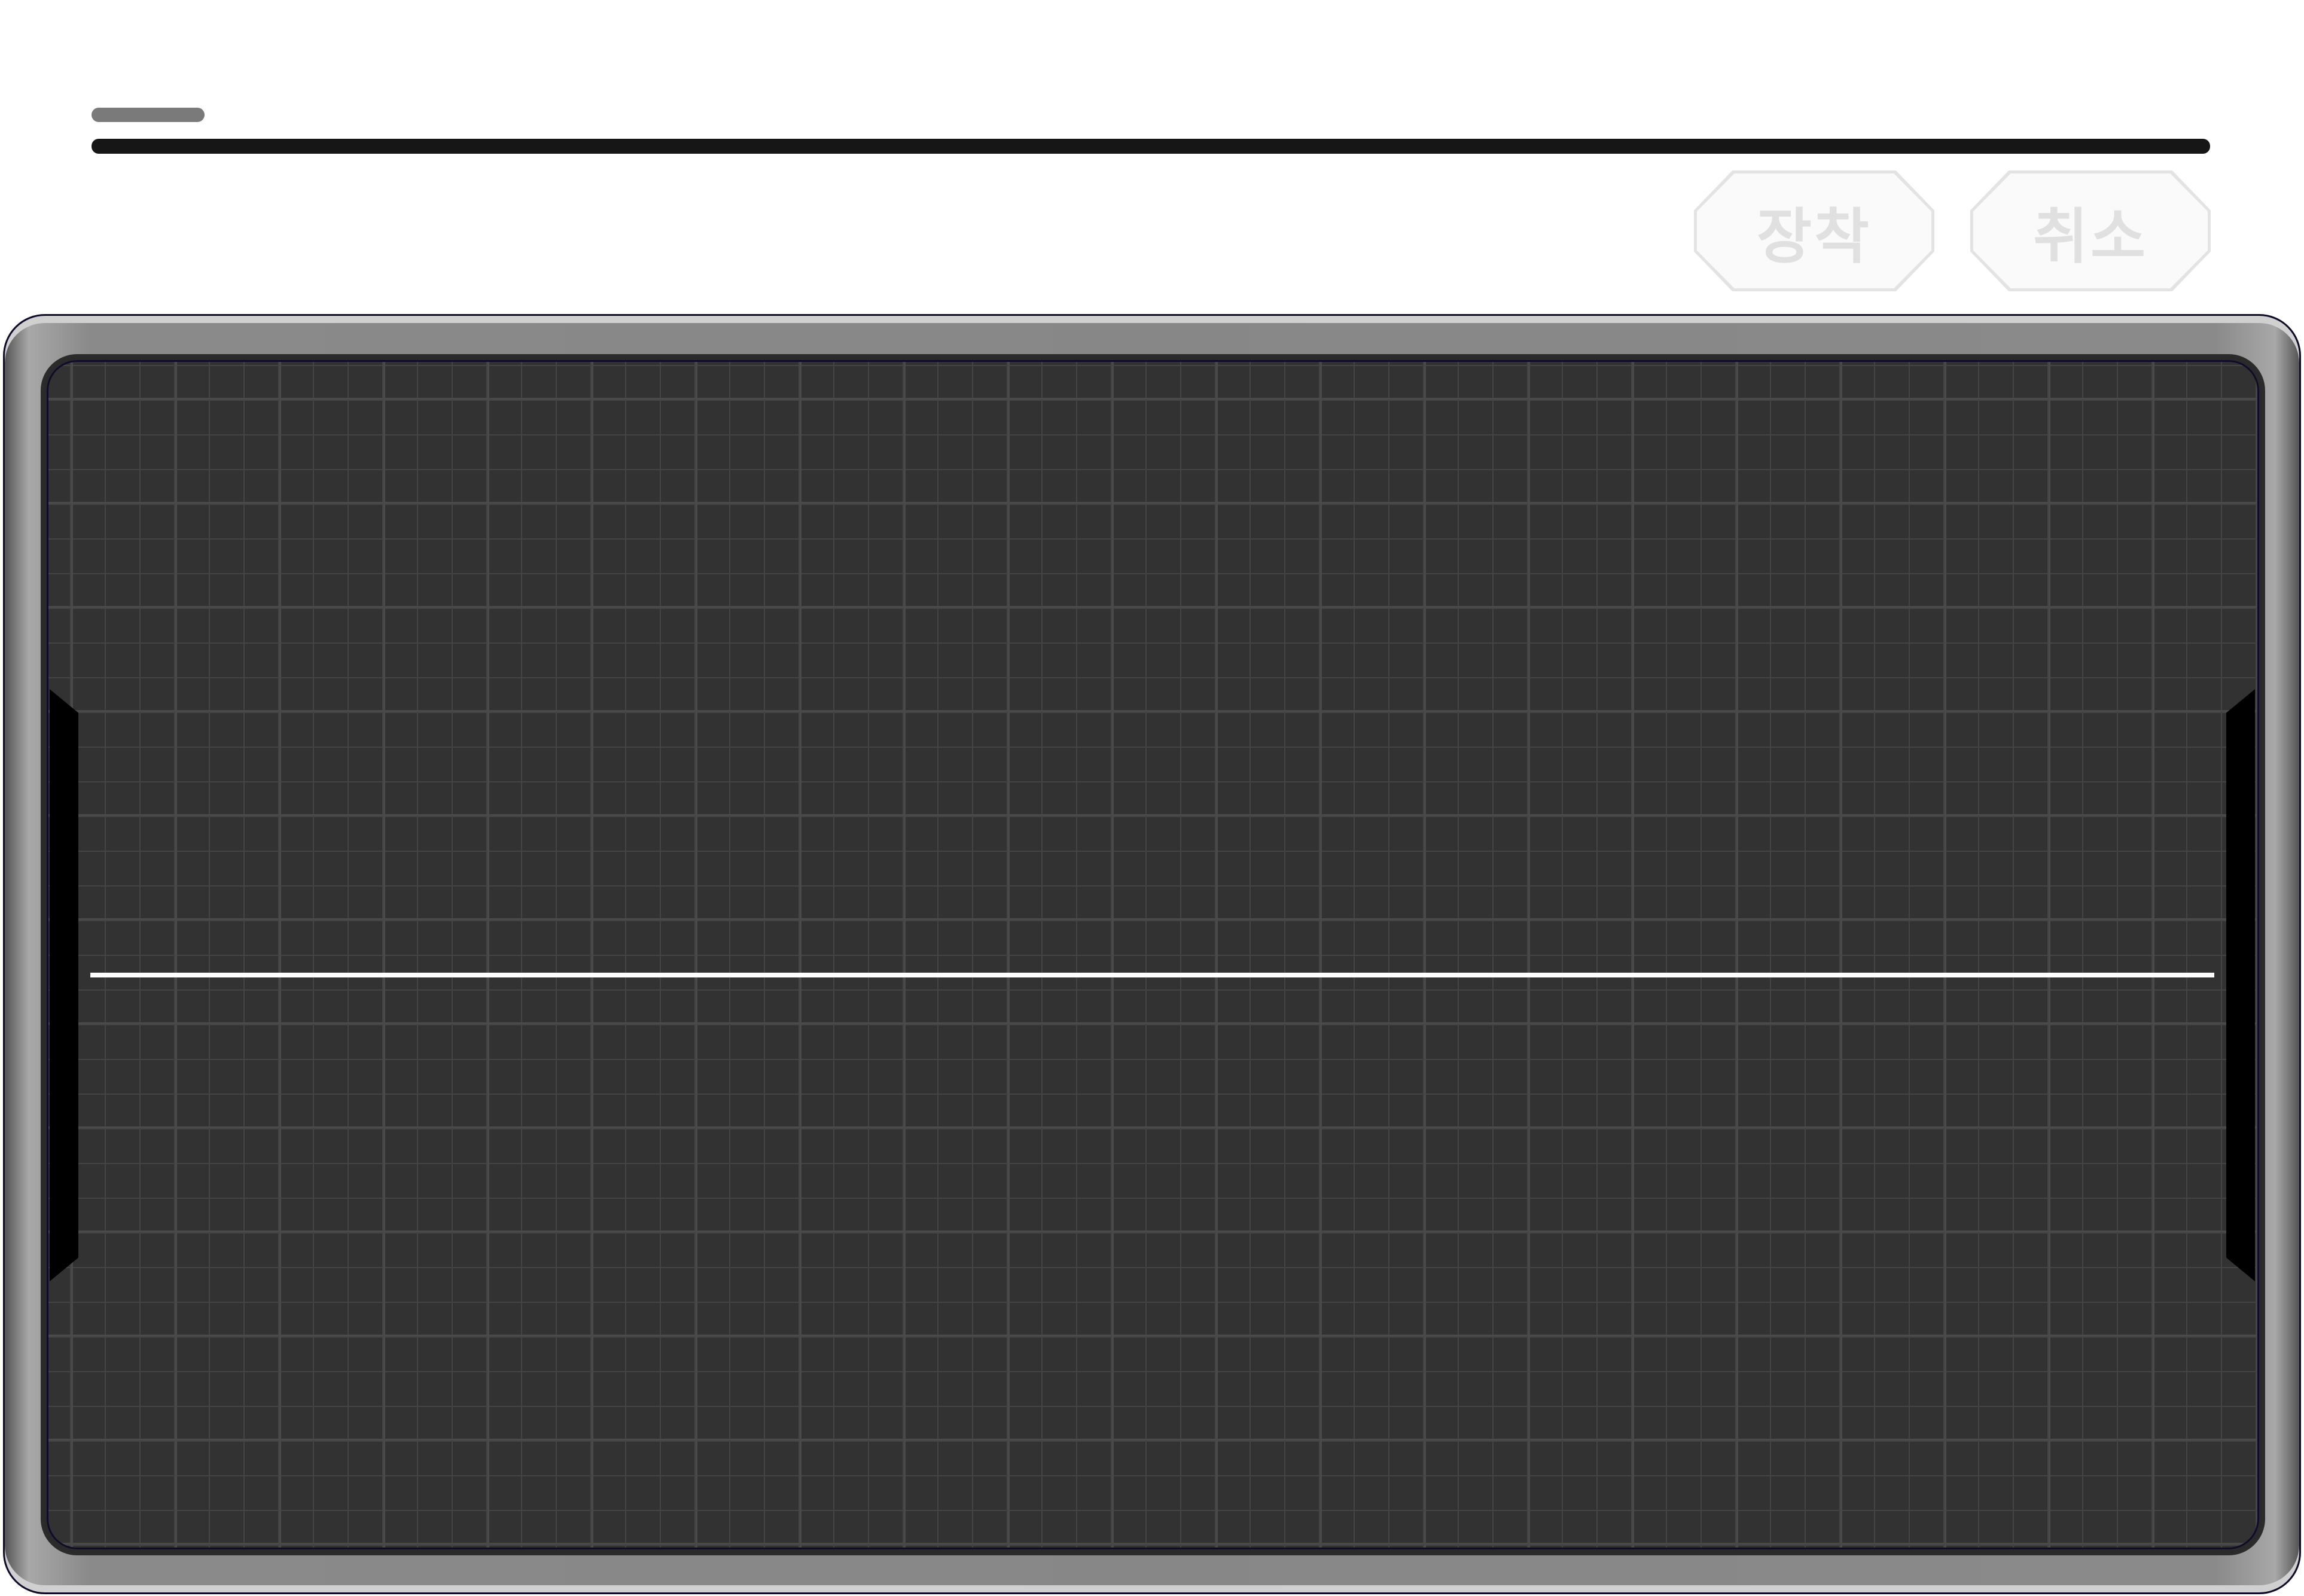 The width and height of the screenshot is (2304, 1596). Describe the element at coordinates (1151, 146) in the screenshot. I see `header-divider-bar` at that location.